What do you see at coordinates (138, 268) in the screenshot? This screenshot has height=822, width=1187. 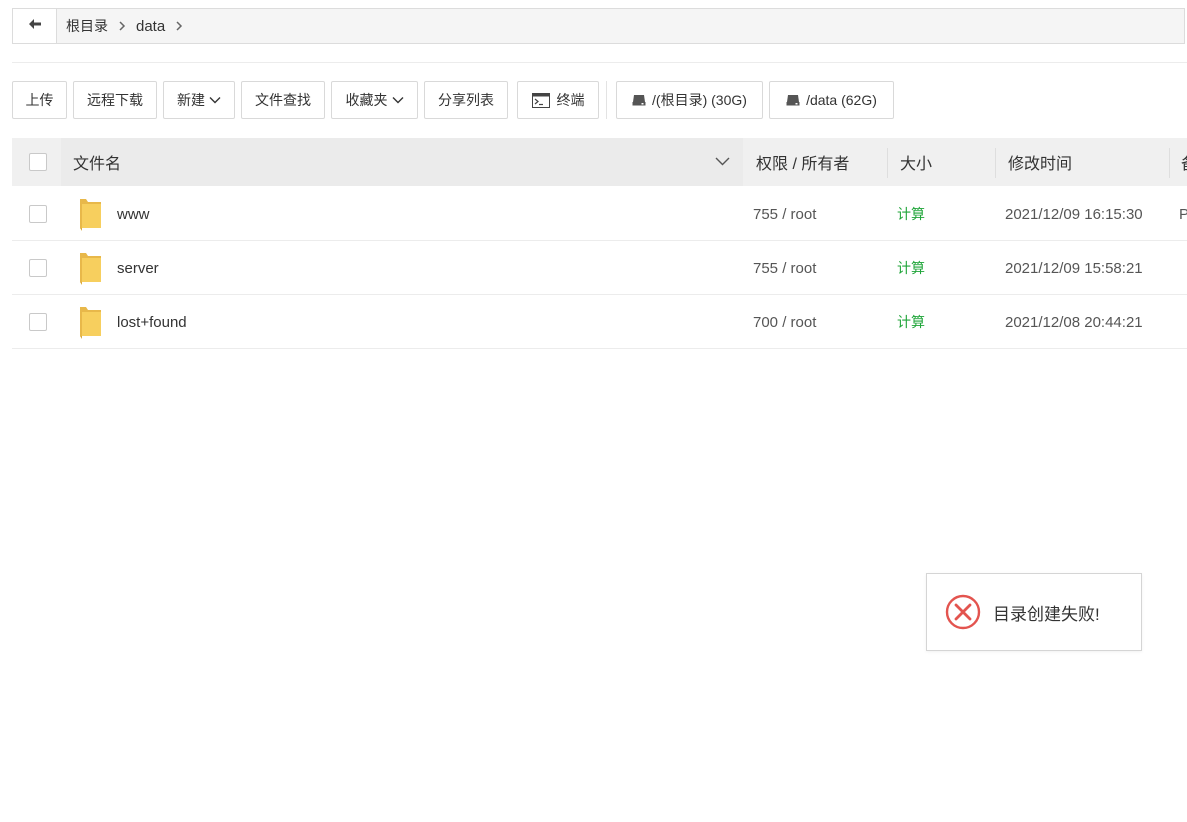 I see `file-name: server` at bounding box center [138, 268].